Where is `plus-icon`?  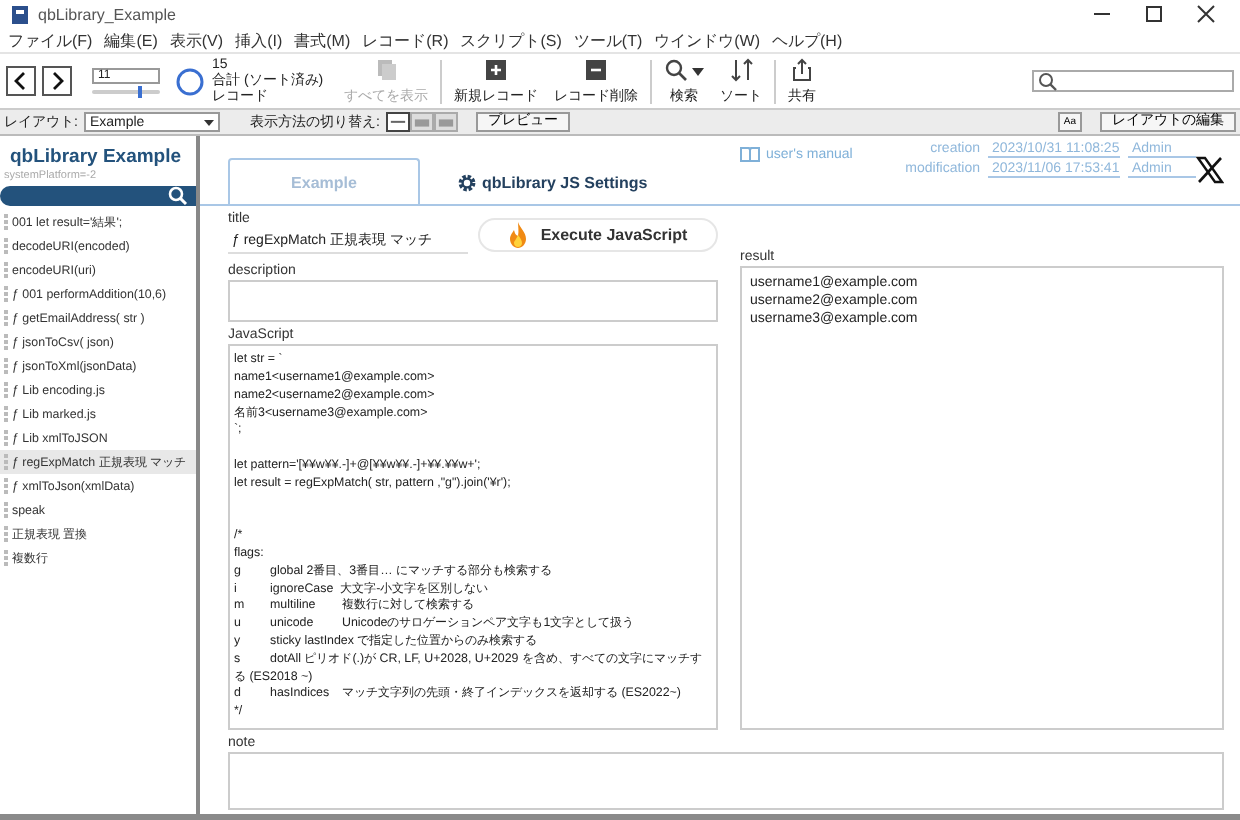
plus-icon is located at coordinates (496, 69).